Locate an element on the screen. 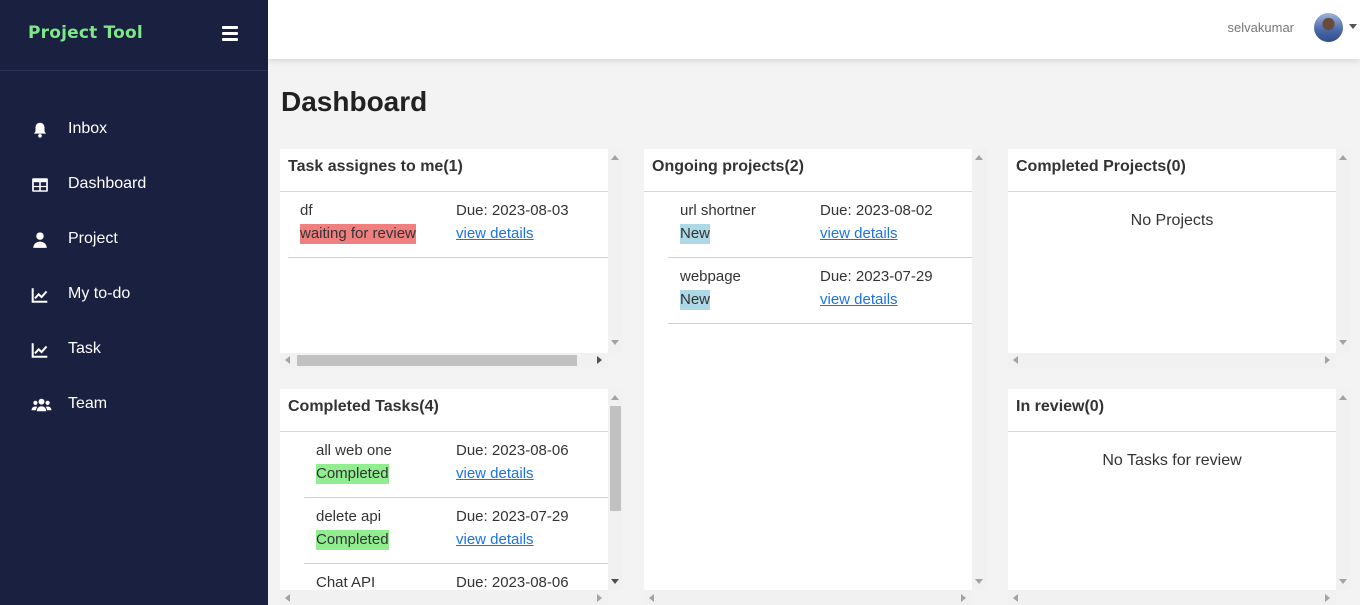 The height and width of the screenshot is (605, 1360). sidebar-brand-row: Project Tool is located at coordinates (134, 35).